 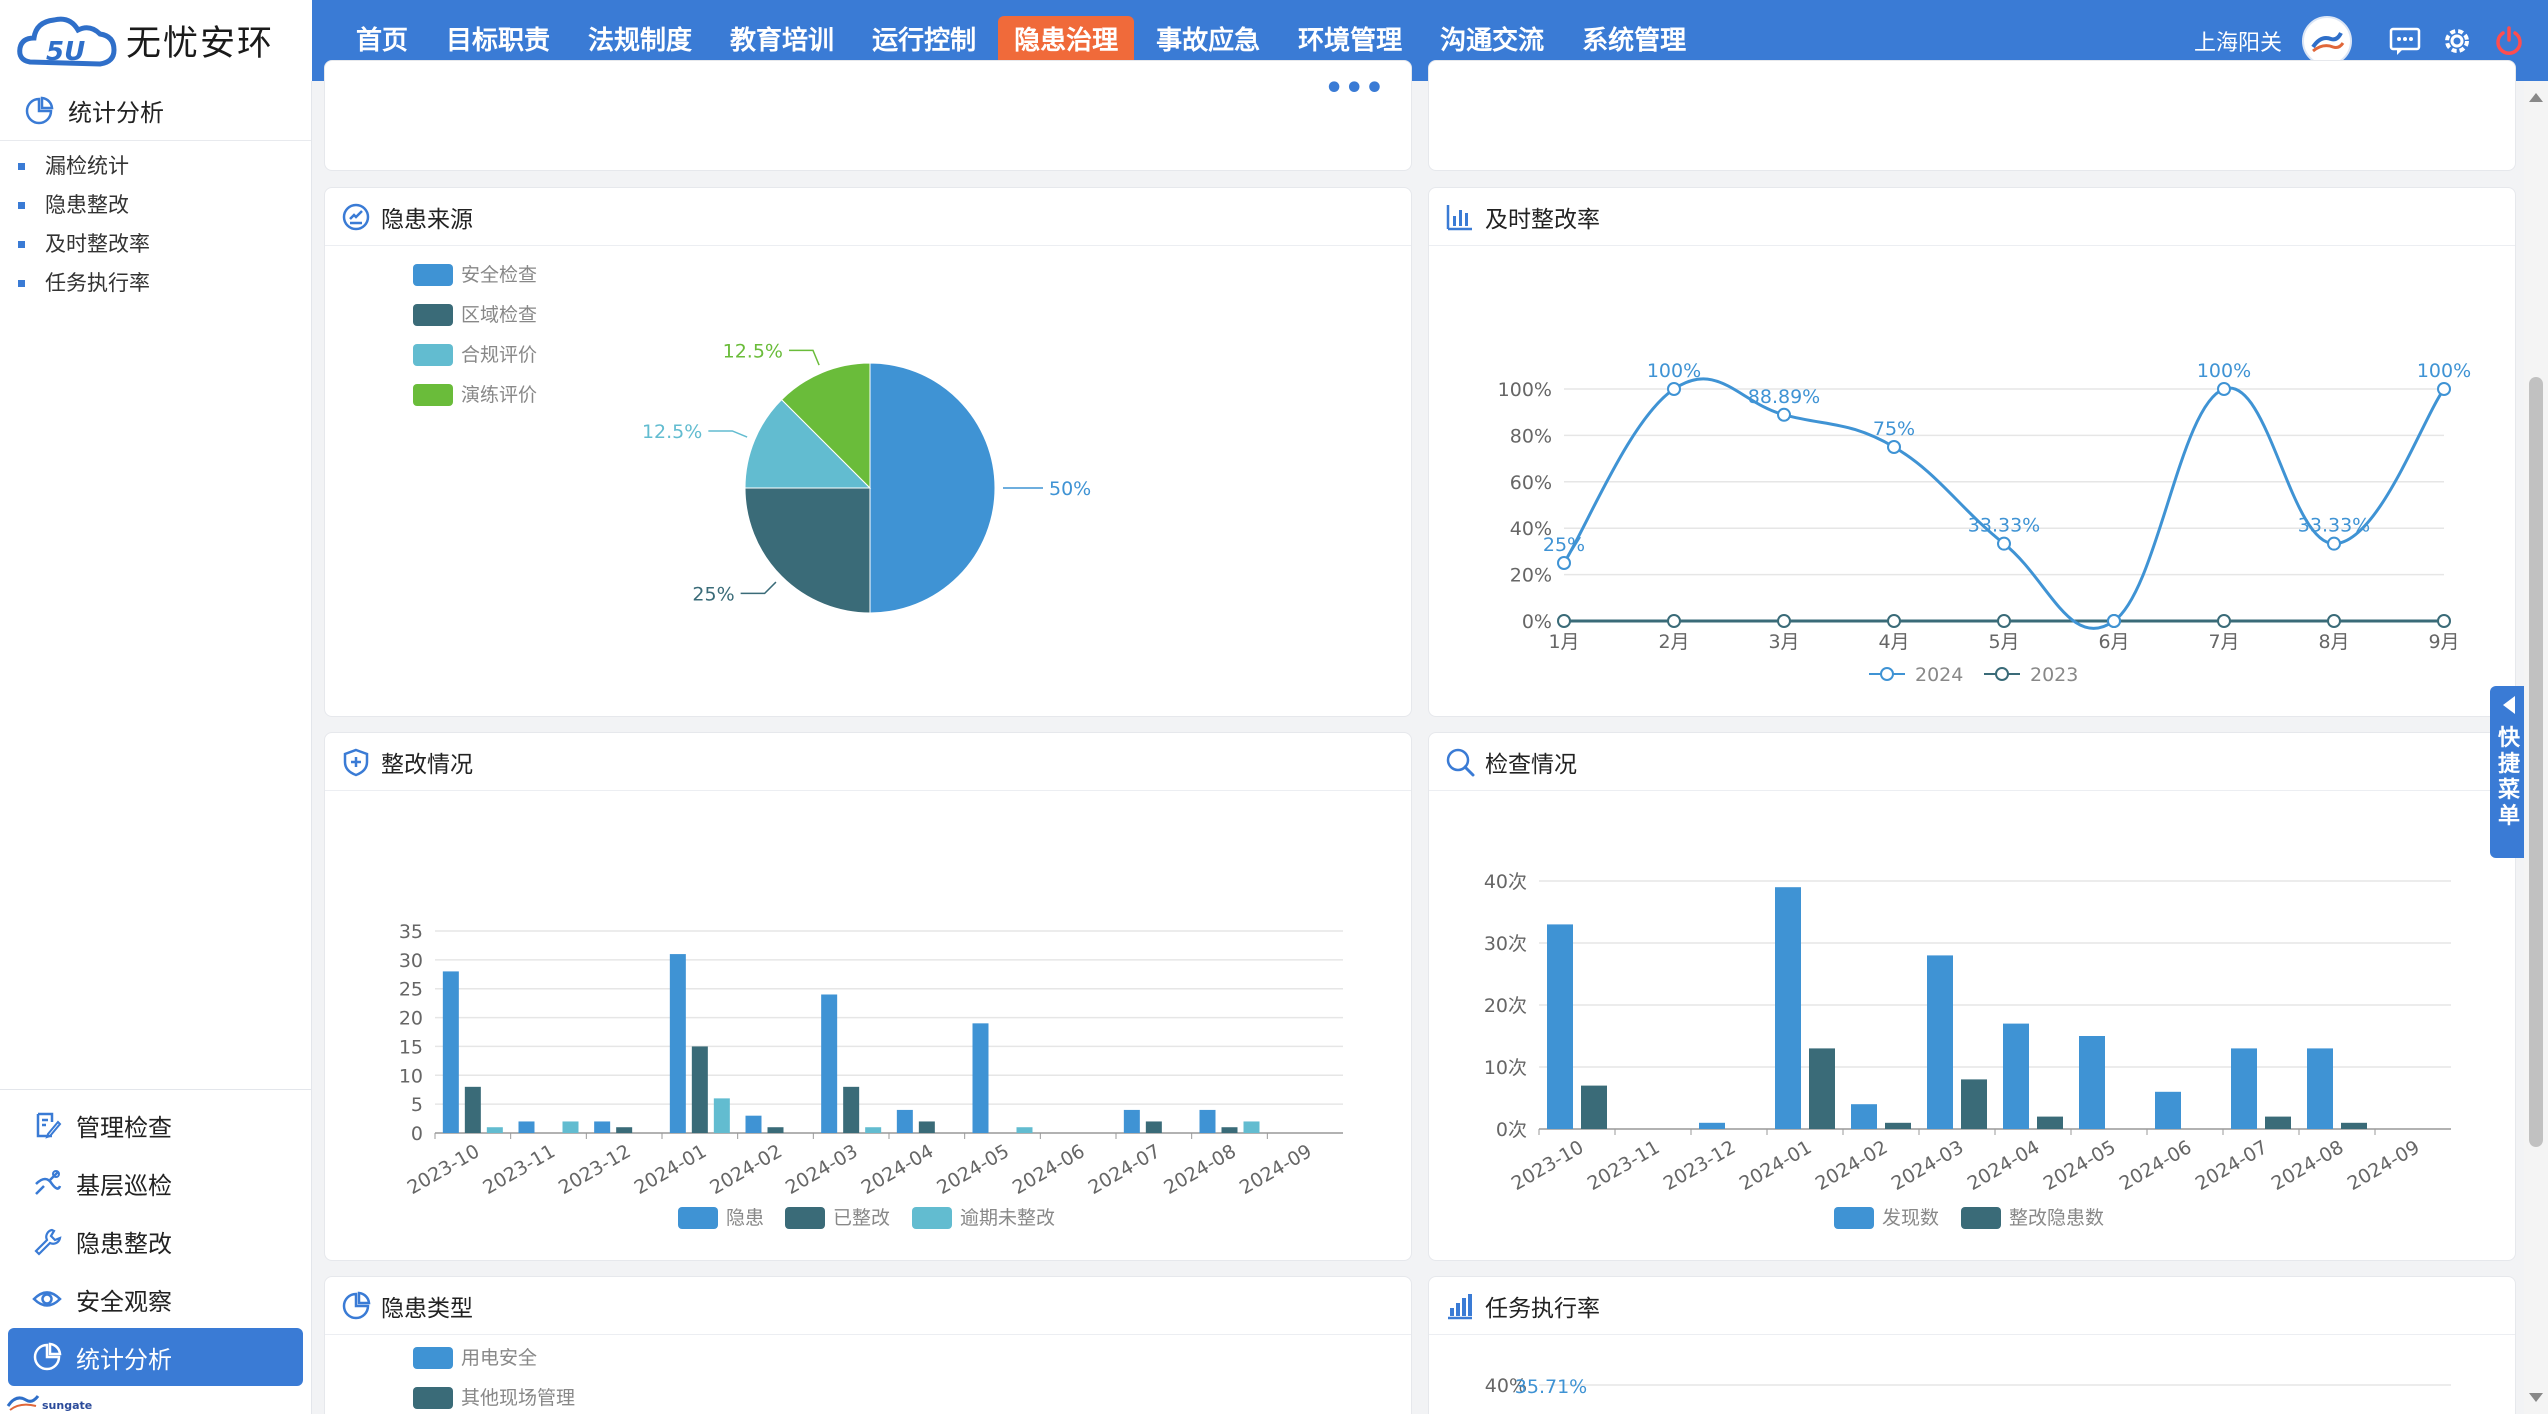 I want to click on sidebar-sub-item: 及时整改率, so click(x=164, y=244).